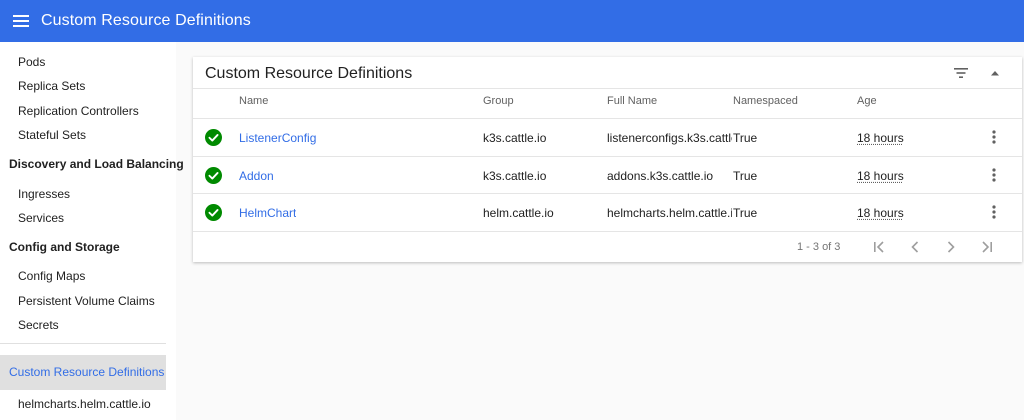 The image size is (1024, 420). What do you see at coordinates (31, 62) in the screenshot?
I see `sidebar-item-pods: Pods` at bounding box center [31, 62].